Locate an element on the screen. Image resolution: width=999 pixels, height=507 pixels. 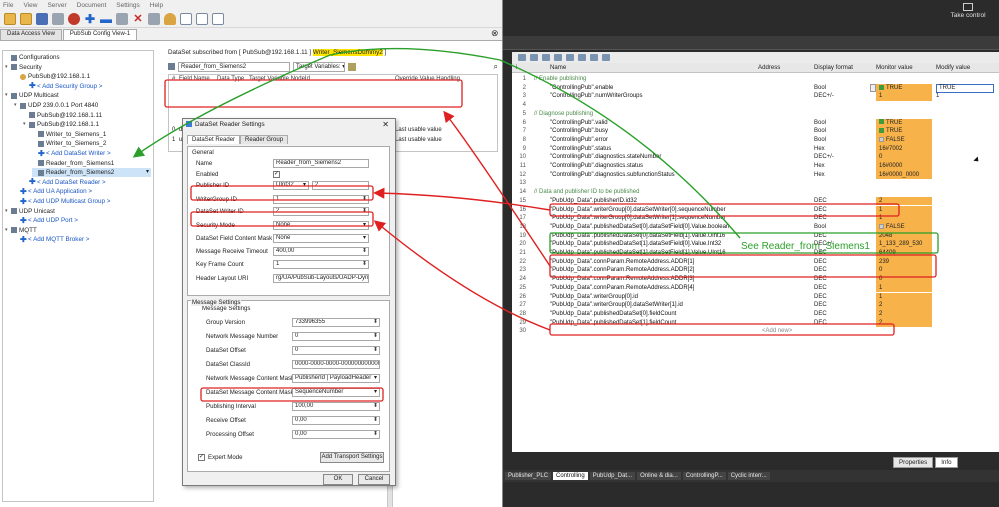
dropdown-icon is located at coordinates (873, 87).